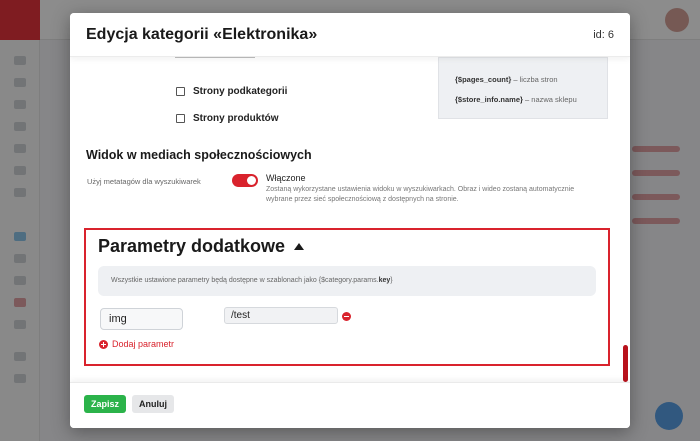 The height and width of the screenshot is (441, 700). I want to click on add-param-button: Dodaj parametr, so click(136, 344).